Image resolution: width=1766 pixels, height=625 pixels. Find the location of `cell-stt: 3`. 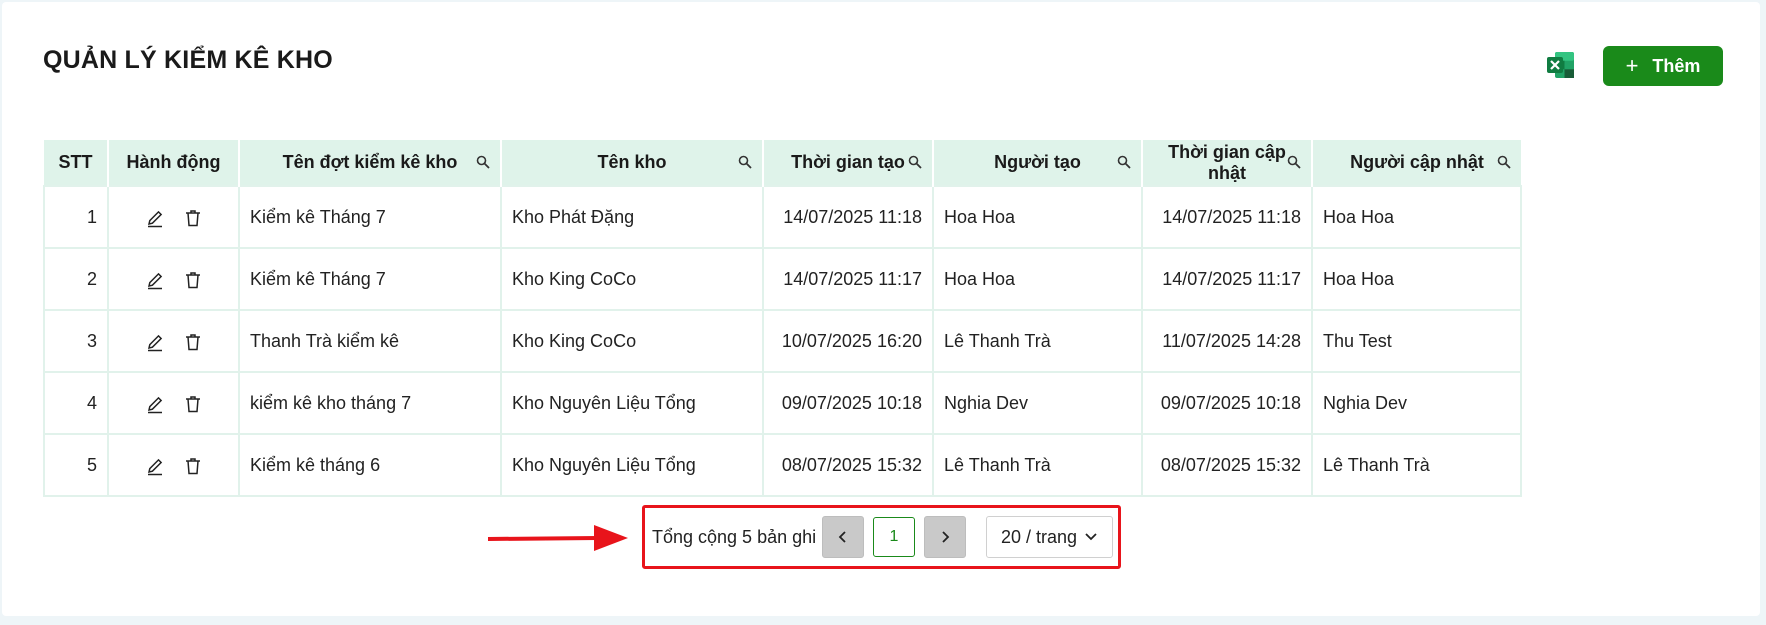

cell-stt: 3 is located at coordinates (76, 341).